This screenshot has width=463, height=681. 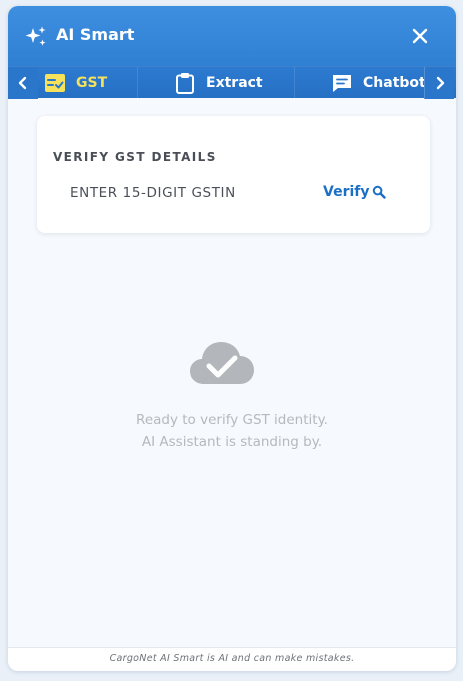 What do you see at coordinates (393, 83) in the screenshot?
I see `tab-chatbot-label: Chatbot` at bounding box center [393, 83].